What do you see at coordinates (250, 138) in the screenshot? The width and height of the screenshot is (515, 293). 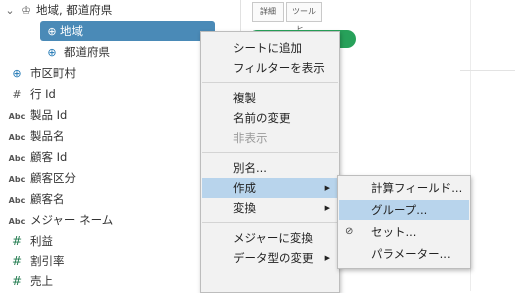 I see `menu-item-label: 非表示` at bounding box center [250, 138].